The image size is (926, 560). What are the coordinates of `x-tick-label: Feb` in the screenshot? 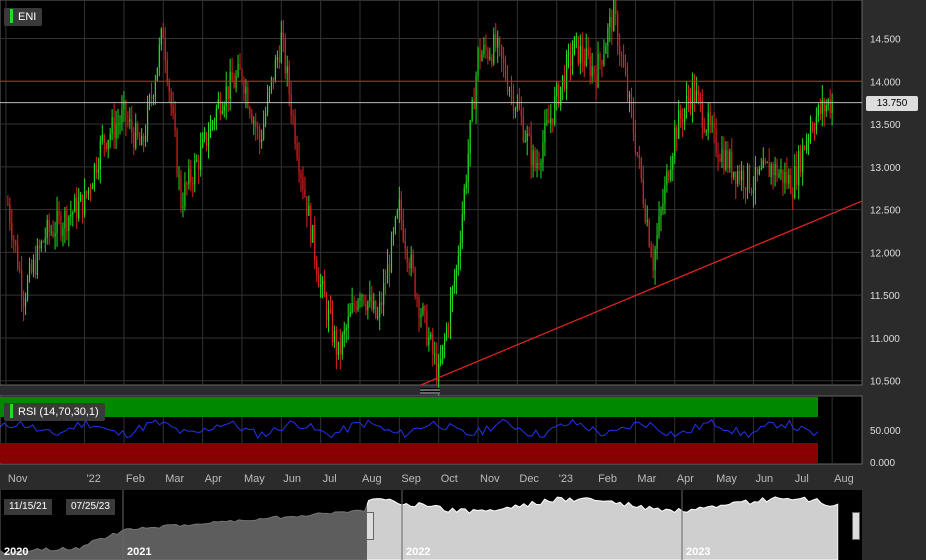 It's located at (135, 479).